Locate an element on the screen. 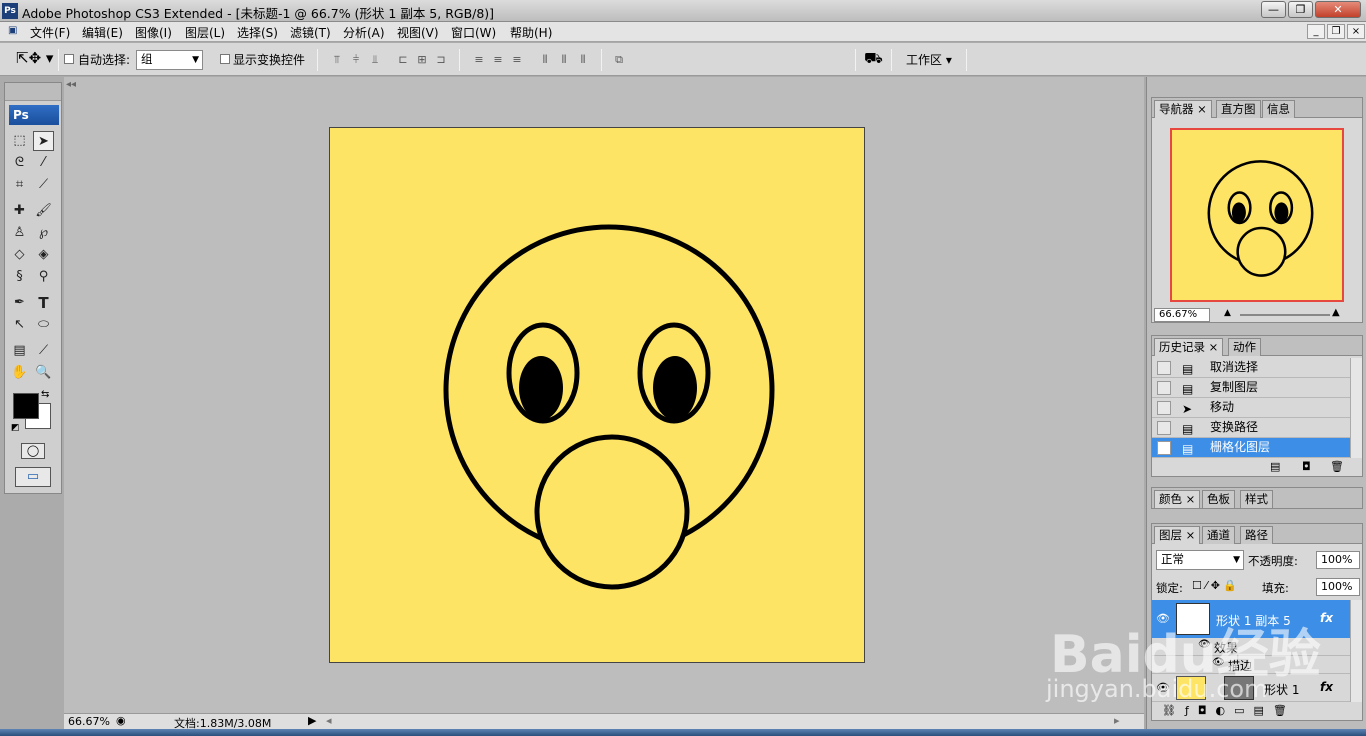 The width and height of the screenshot is (1366, 736). fill-field: 100% is located at coordinates (1338, 587).